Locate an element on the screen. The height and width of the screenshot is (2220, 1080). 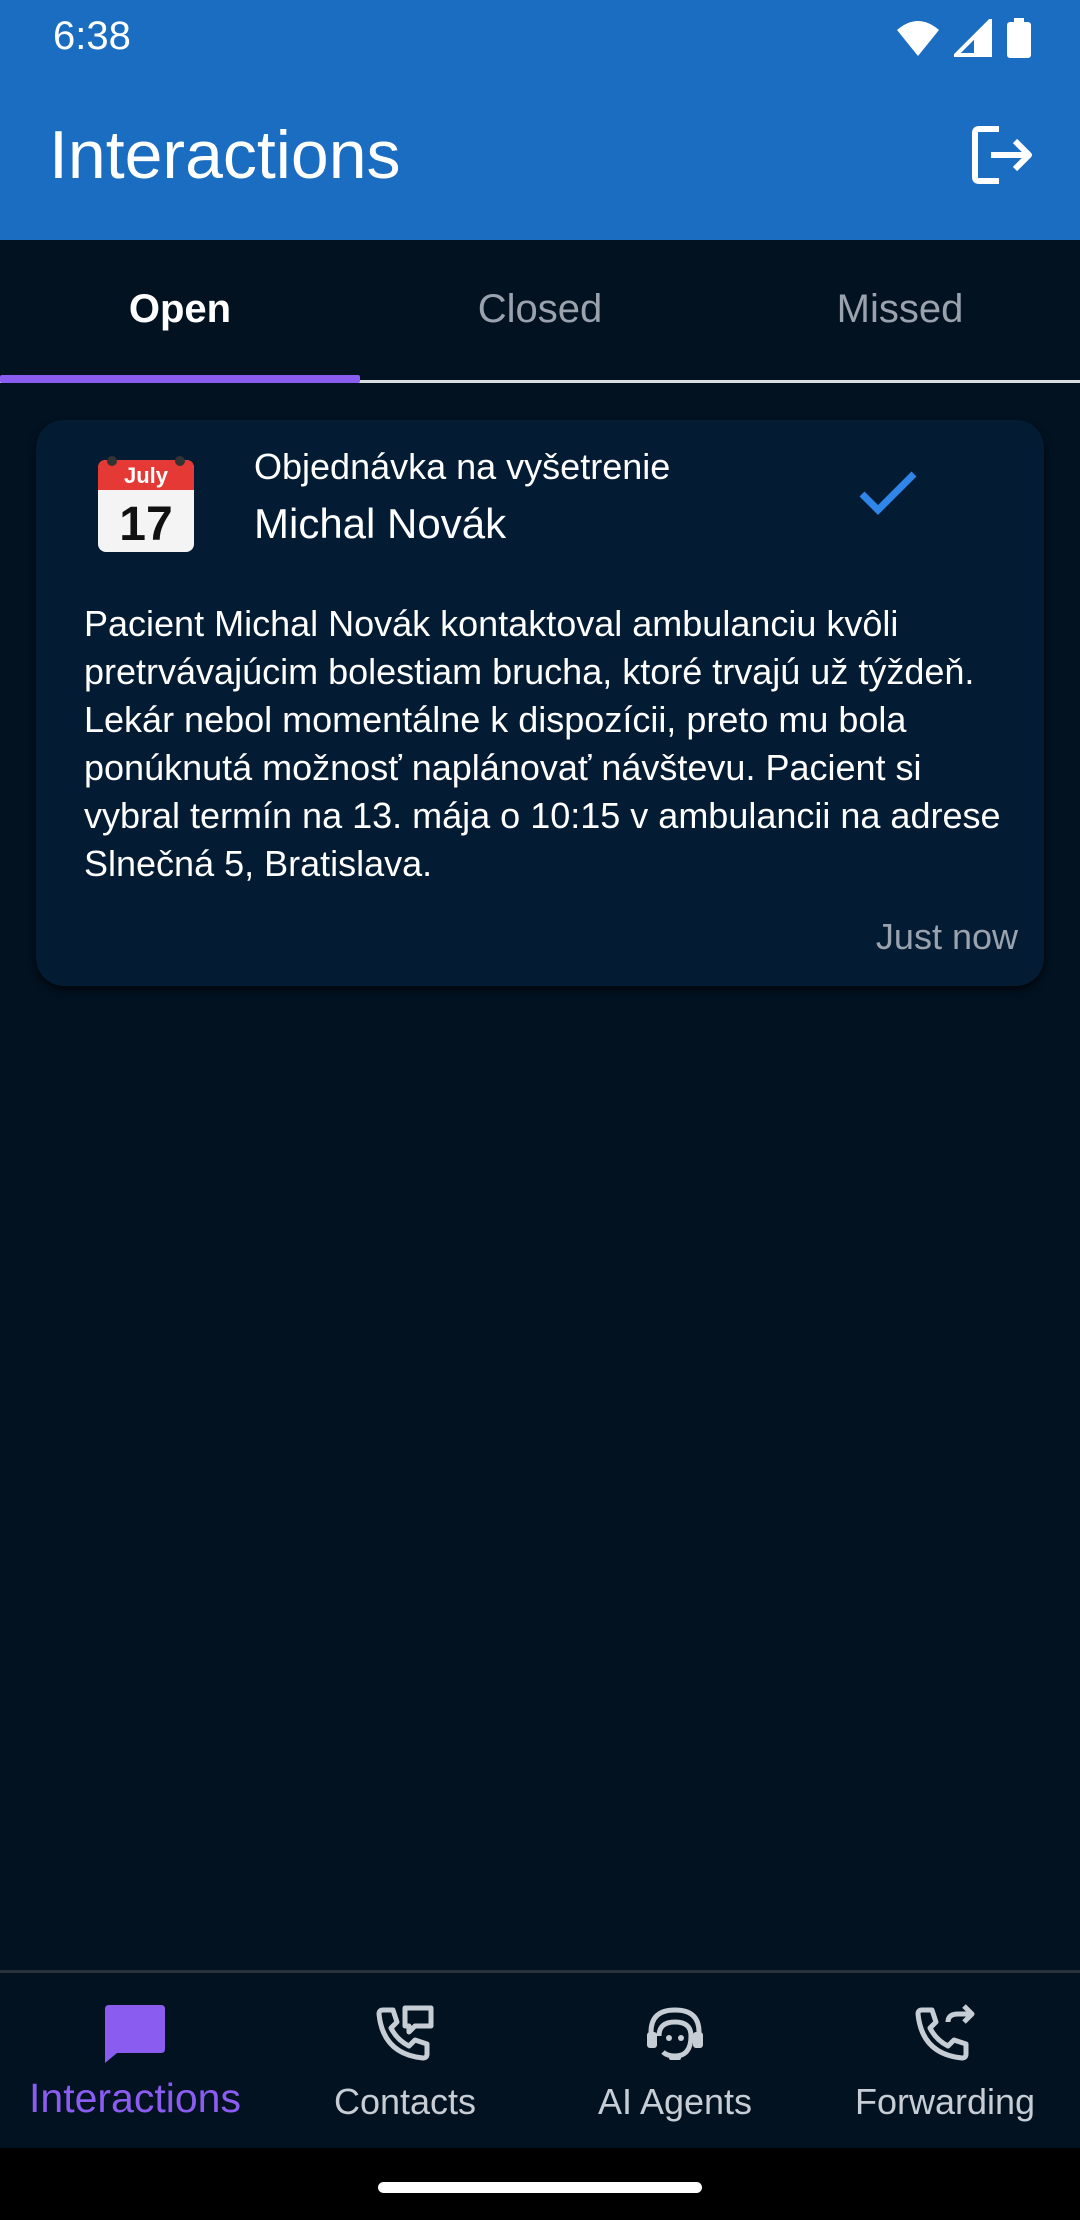
tab-closed: Closed is located at coordinates (540, 309).